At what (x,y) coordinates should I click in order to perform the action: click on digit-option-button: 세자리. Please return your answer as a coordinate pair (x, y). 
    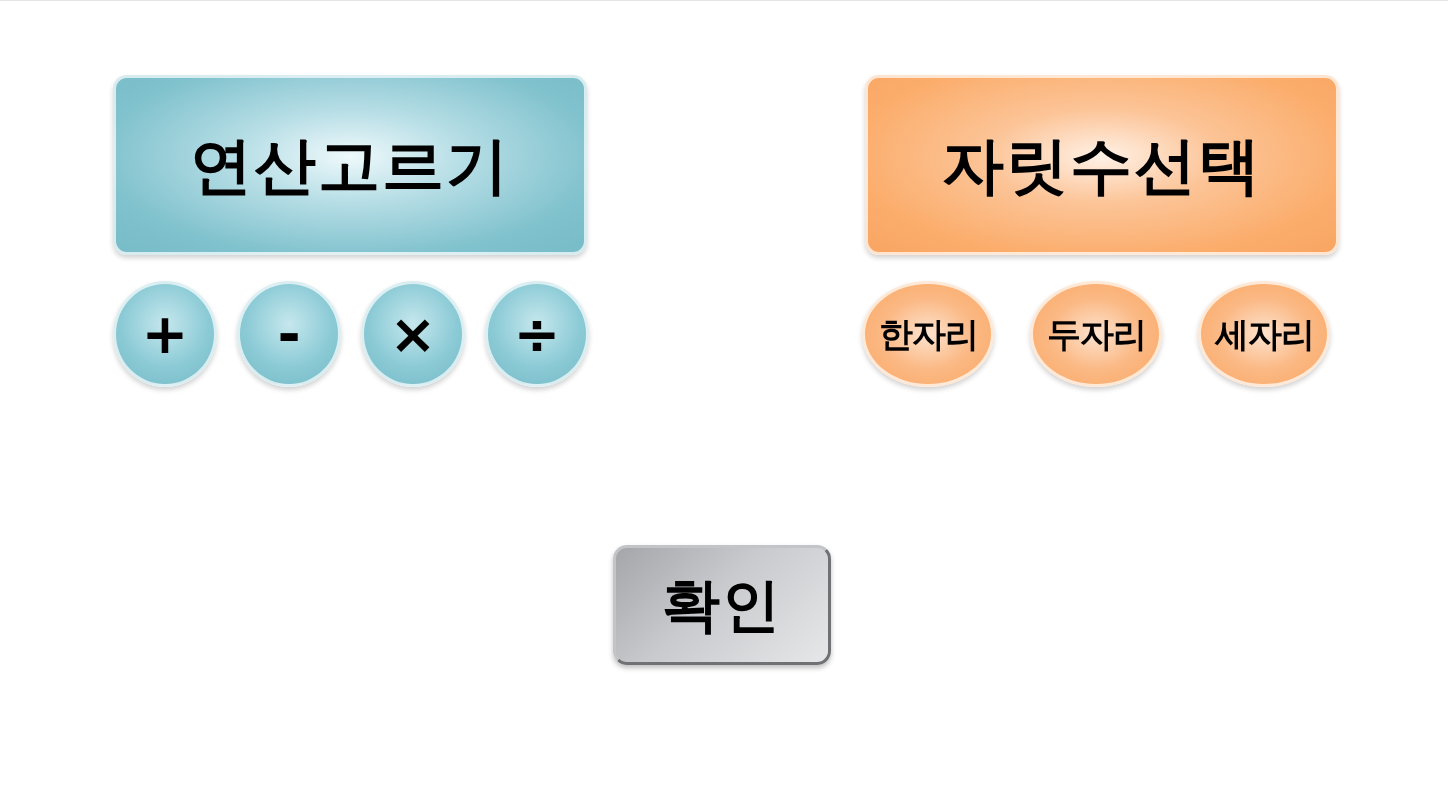
    Looking at the image, I should click on (1264, 334).